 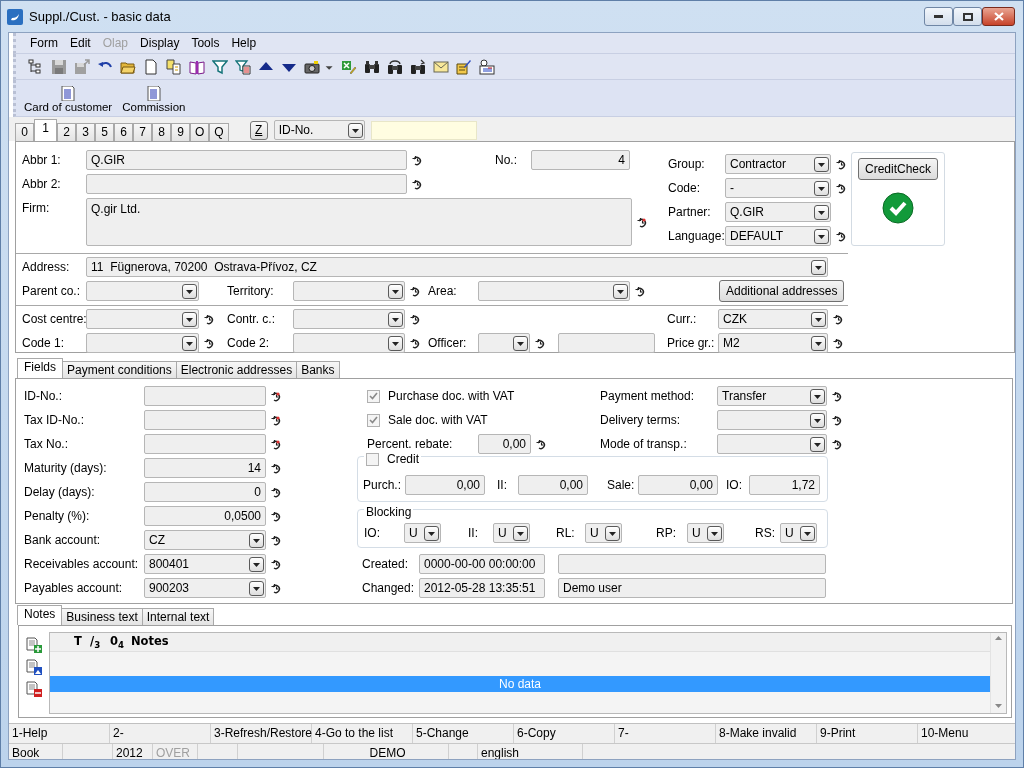 What do you see at coordinates (692, 588) in the screenshot?
I see `text-field: Demo user` at bounding box center [692, 588].